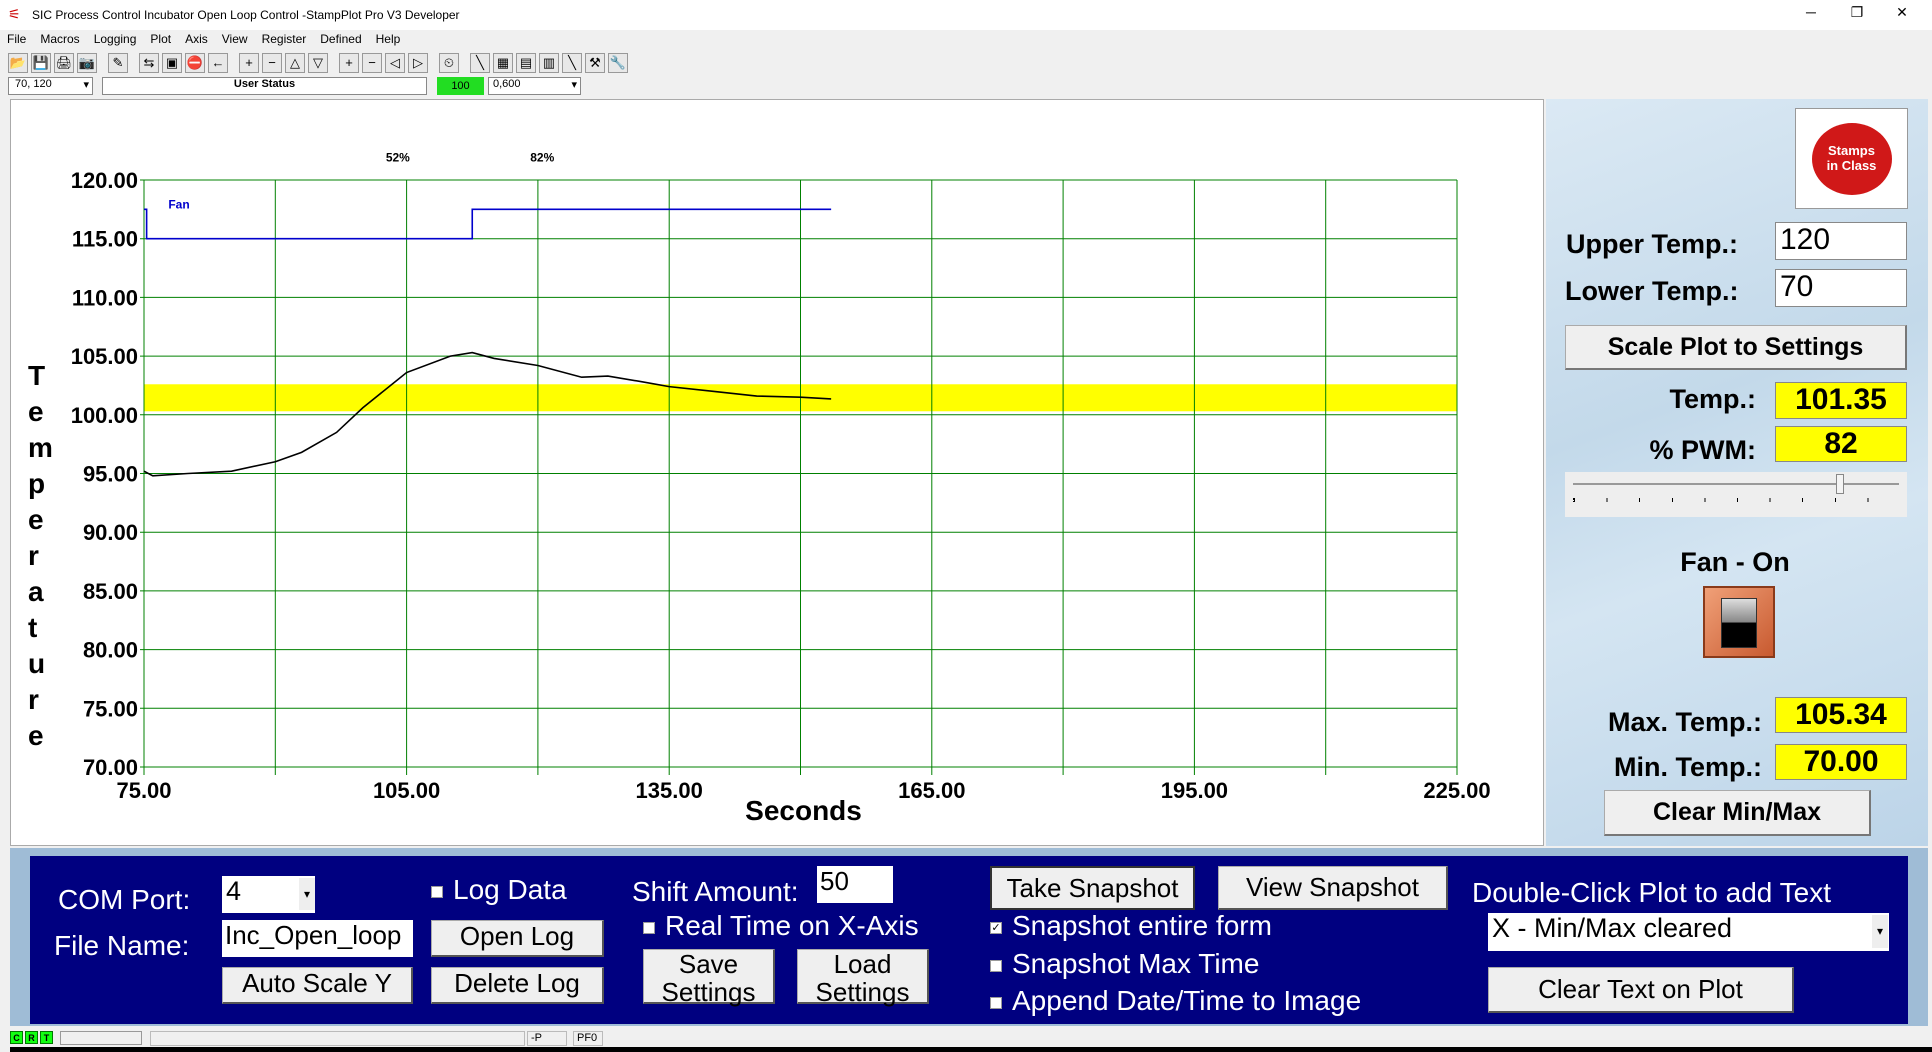 Image resolution: width=1932 pixels, height=1052 pixels. Describe the element at coordinates (172, 63) in the screenshot. I see `monitor-icon: ▣` at that location.